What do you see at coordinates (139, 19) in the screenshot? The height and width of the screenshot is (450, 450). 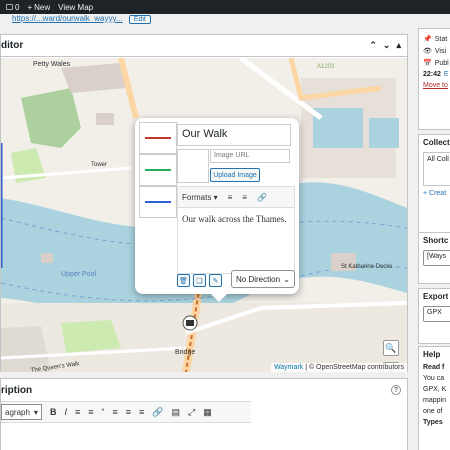 I see `permalink-edit-button: Edit` at bounding box center [139, 19].